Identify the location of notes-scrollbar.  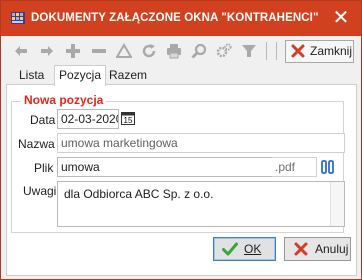
(337, 204).